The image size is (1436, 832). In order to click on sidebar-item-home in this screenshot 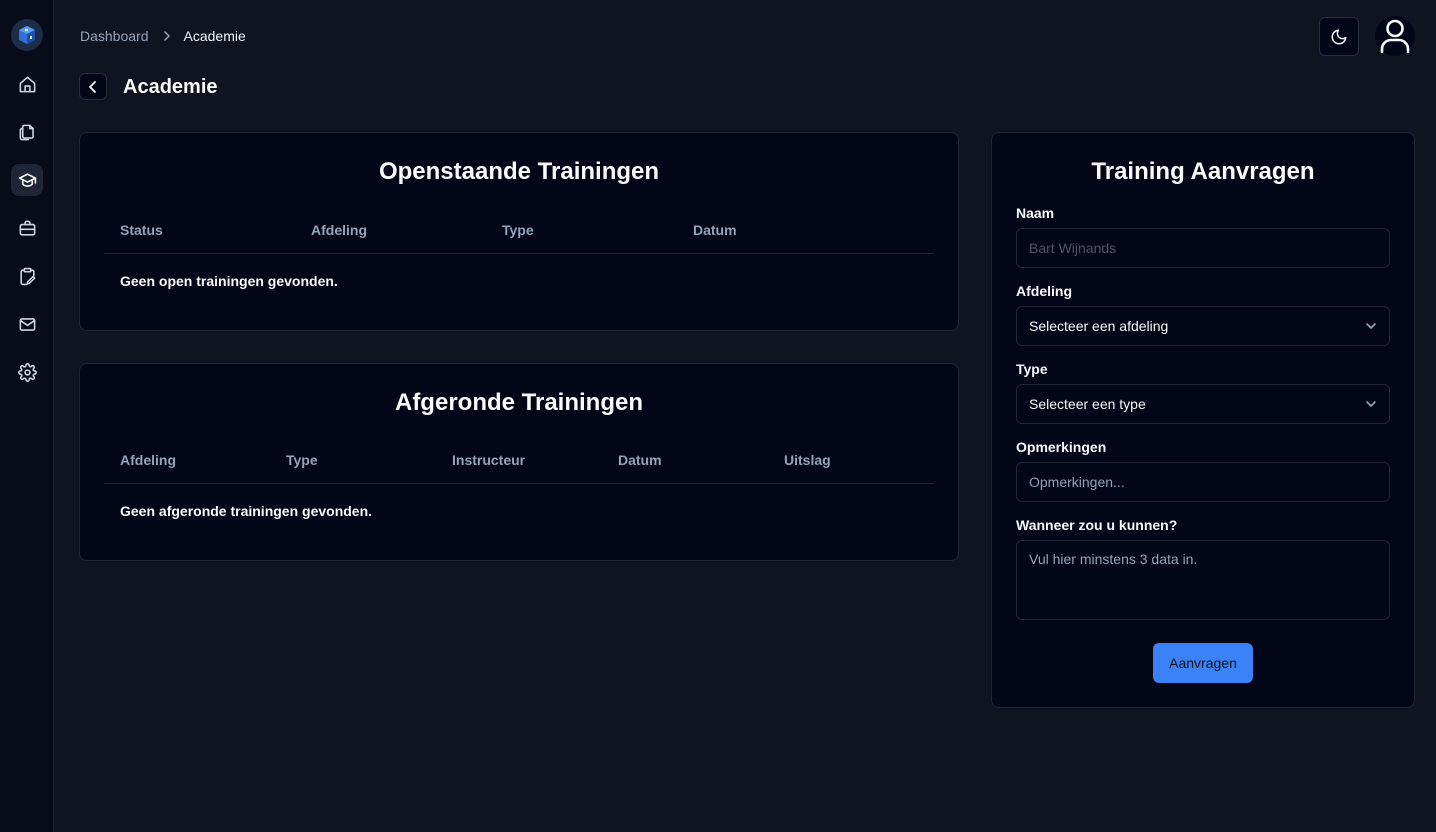, I will do `click(27, 84)`.